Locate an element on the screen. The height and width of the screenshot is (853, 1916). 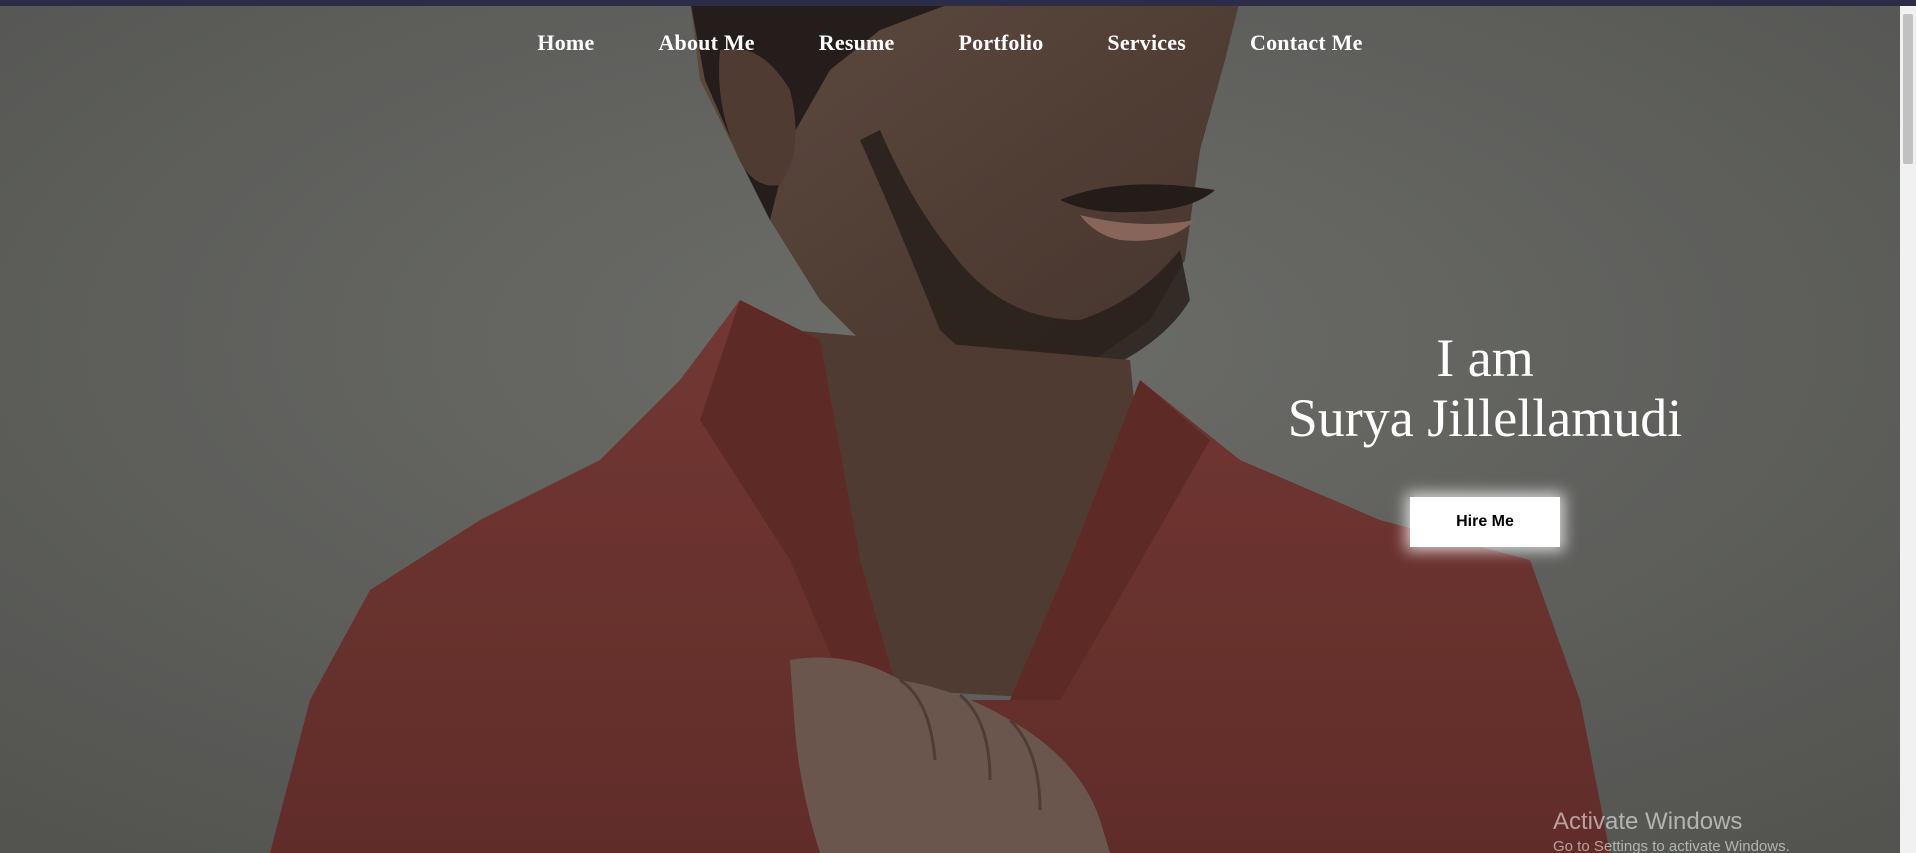
hire-me-button: Hire Me is located at coordinates (1485, 522).